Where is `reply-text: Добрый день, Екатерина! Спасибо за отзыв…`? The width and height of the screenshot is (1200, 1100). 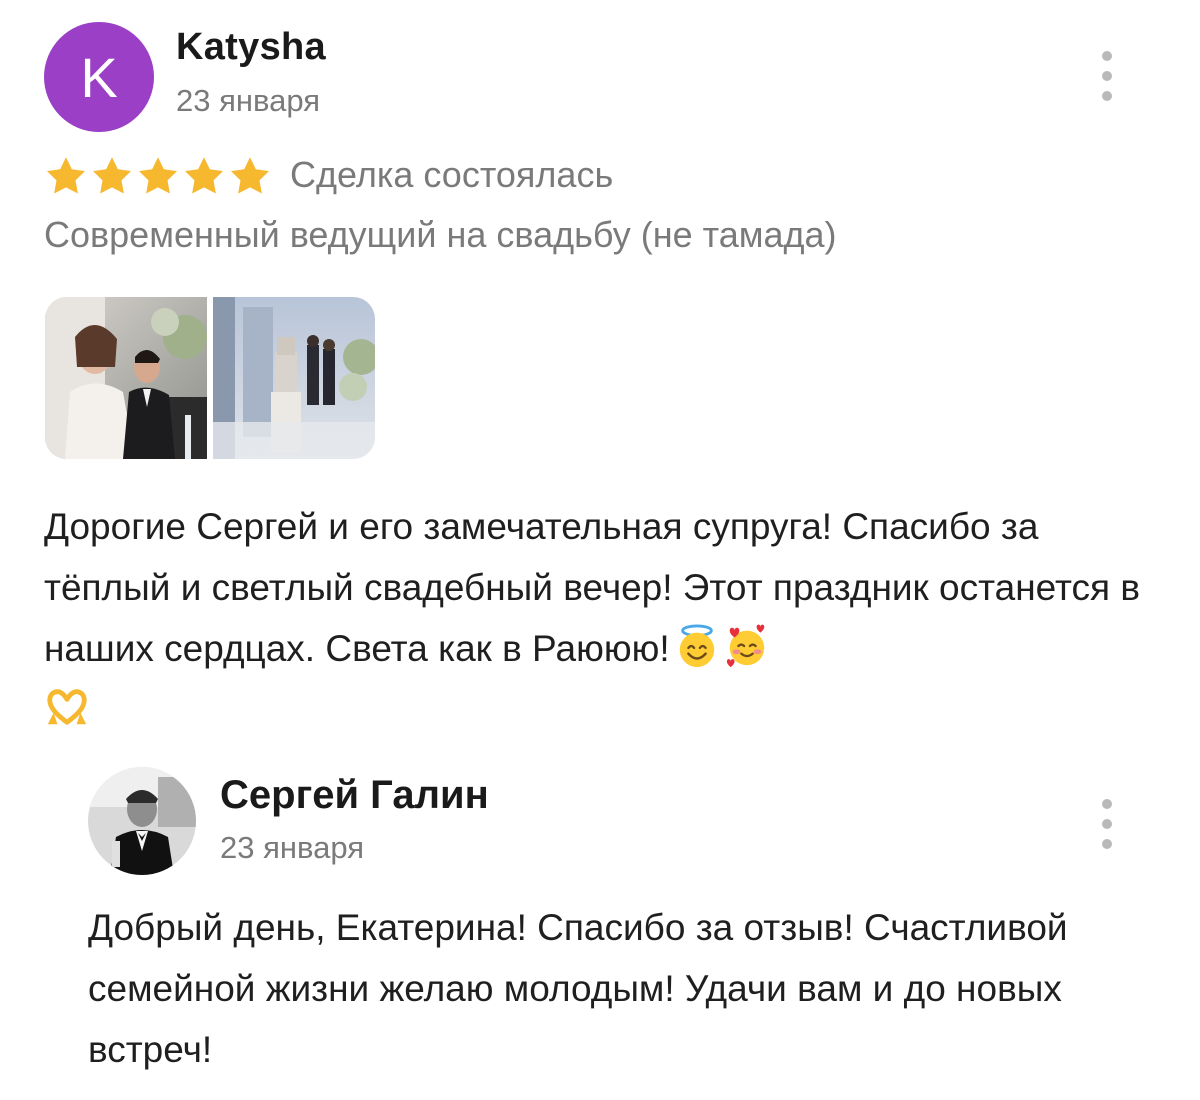 reply-text: Добрый день, Екатерина! Спасибо за отзыв… is located at coordinates (578, 988).